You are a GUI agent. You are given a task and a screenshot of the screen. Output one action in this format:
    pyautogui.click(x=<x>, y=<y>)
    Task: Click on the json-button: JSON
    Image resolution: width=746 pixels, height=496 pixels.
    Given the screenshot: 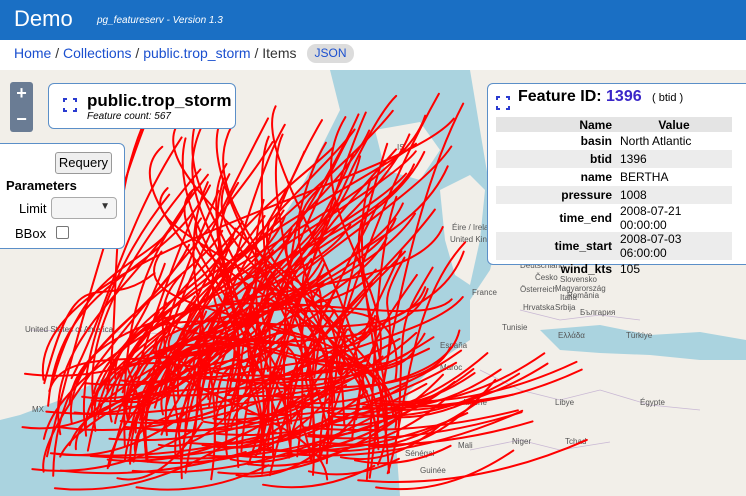 What is the action you would take?
    pyautogui.click(x=330, y=53)
    